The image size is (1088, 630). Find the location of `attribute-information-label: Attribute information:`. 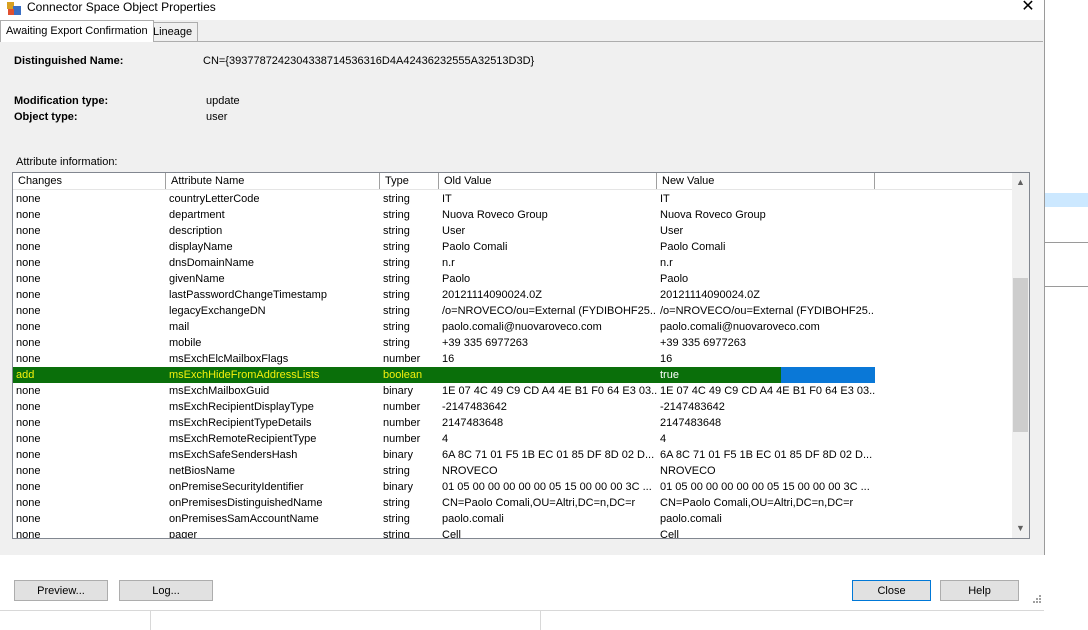

attribute-information-label: Attribute information: is located at coordinates (67, 162).